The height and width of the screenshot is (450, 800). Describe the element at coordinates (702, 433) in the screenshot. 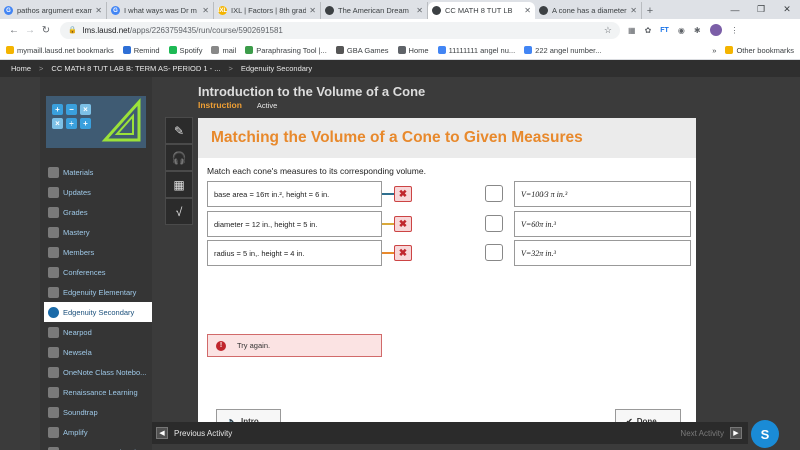

I see `next-activity-link: Next Activity` at that location.